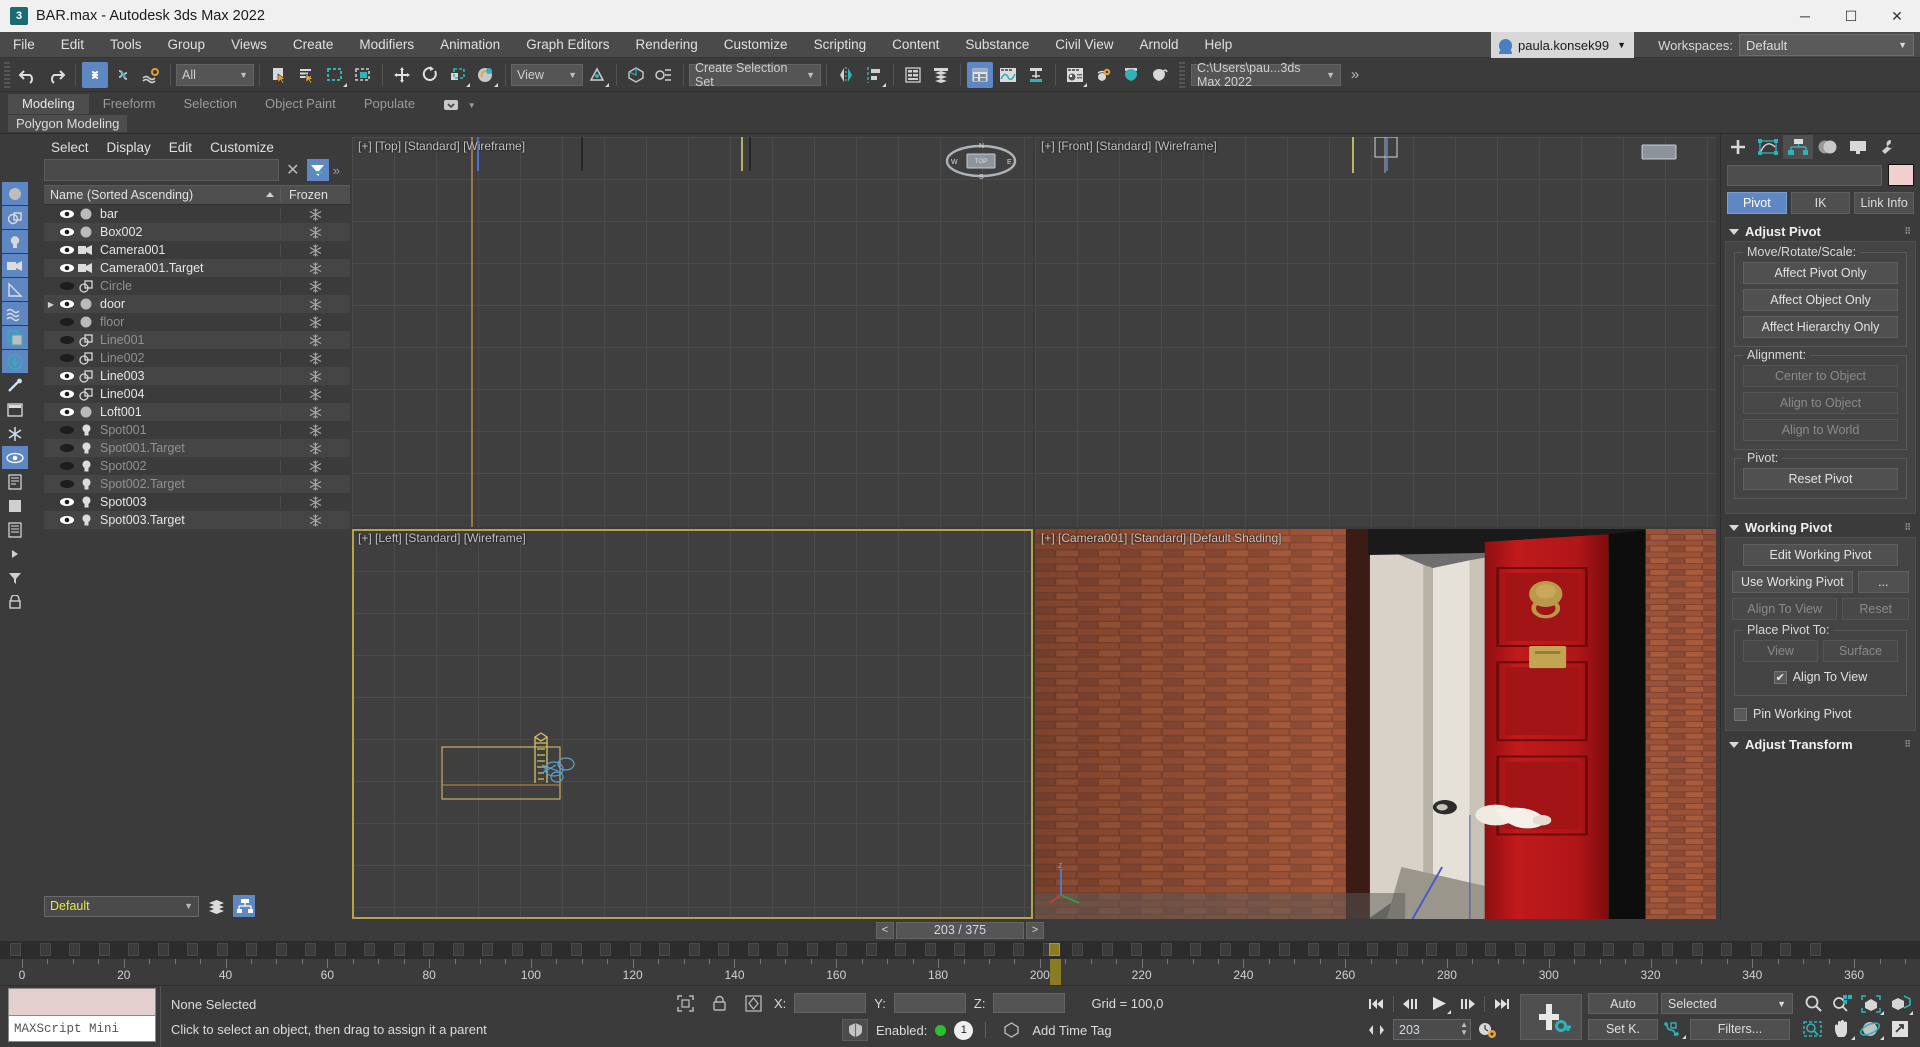 The height and width of the screenshot is (1047, 1920). What do you see at coordinates (1900, 1004) in the screenshot?
I see `zoom-extents-all-icon` at bounding box center [1900, 1004].